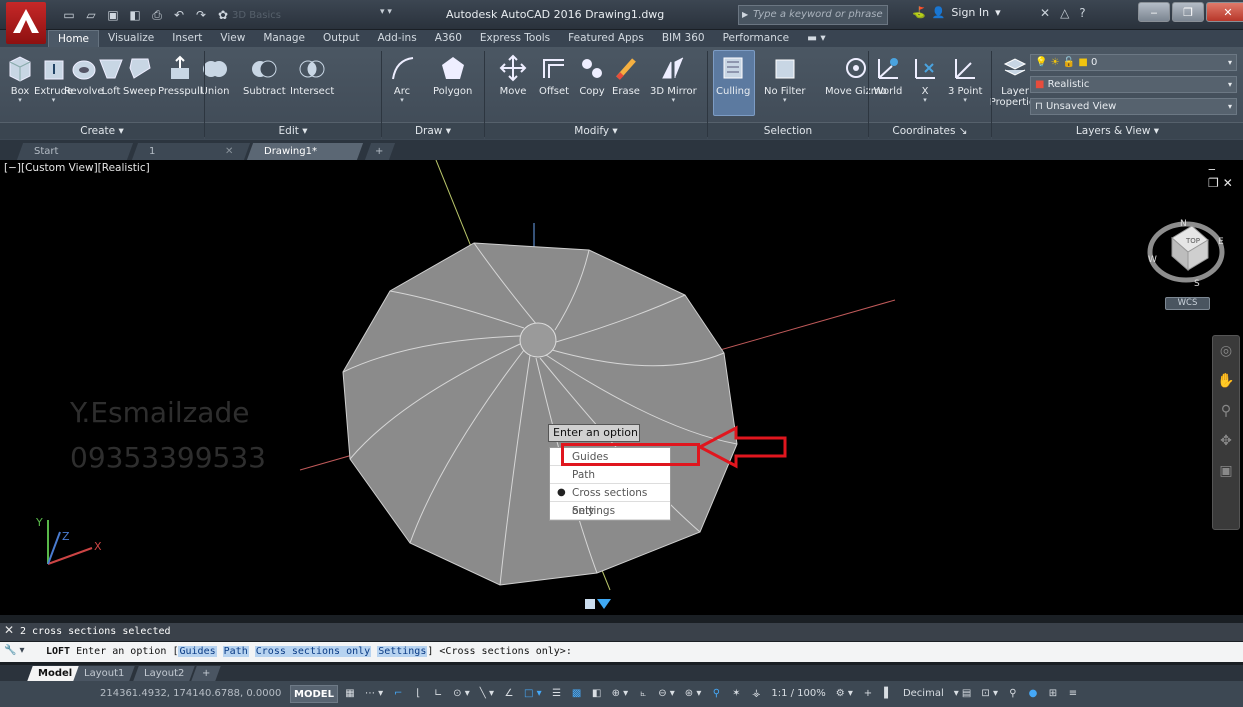 The height and width of the screenshot is (707, 1243). What do you see at coordinates (452, 75) in the screenshot?
I see `polygon-button: Polygon` at bounding box center [452, 75].